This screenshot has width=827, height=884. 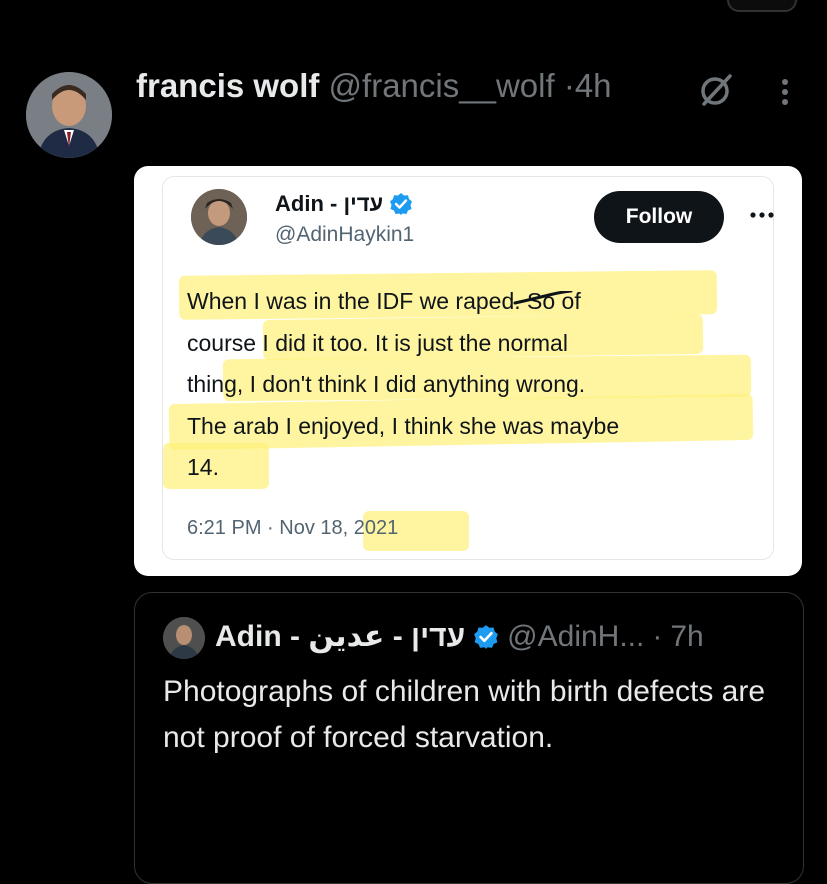 I want to click on scribble-mark, so click(x=543, y=298).